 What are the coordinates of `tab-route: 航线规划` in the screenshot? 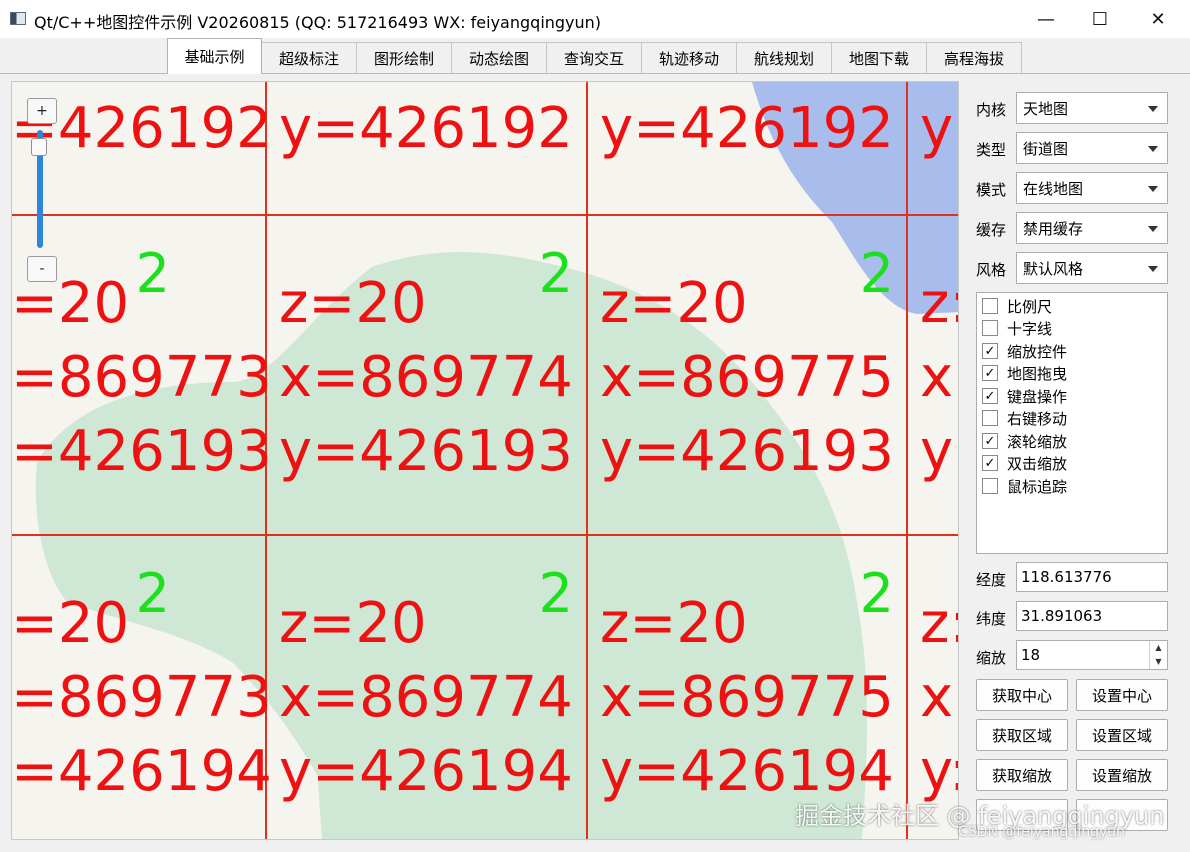 It's located at (784, 58).